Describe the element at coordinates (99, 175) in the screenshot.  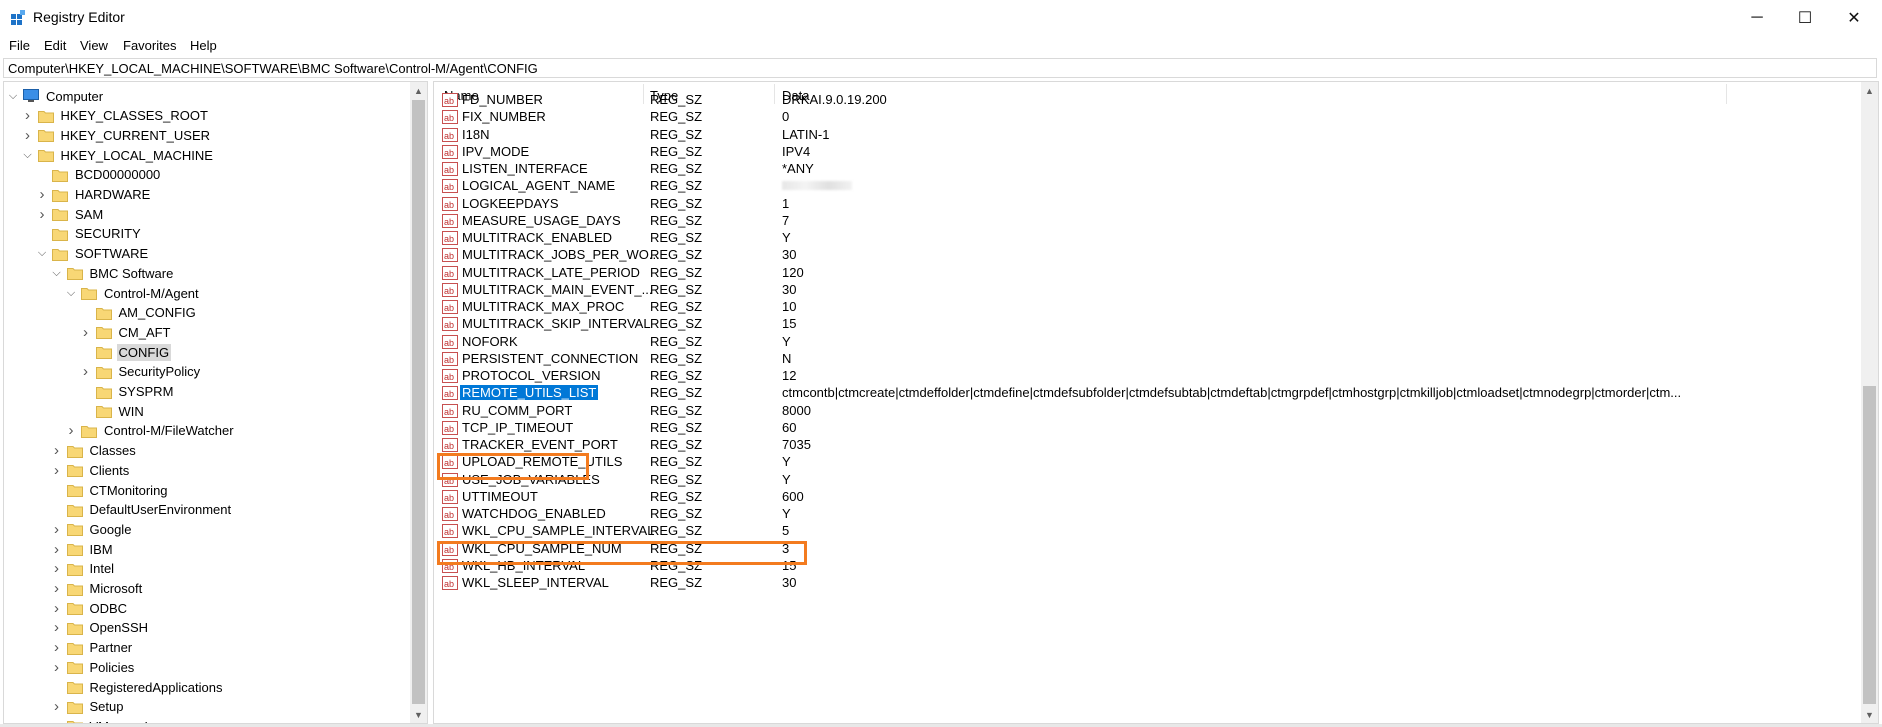
I see `tree-item: BCD00000000` at that location.